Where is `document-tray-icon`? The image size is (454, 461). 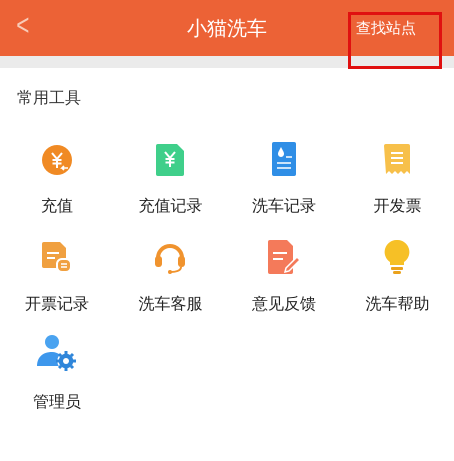 document-tray-icon is located at coordinates (57, 258).